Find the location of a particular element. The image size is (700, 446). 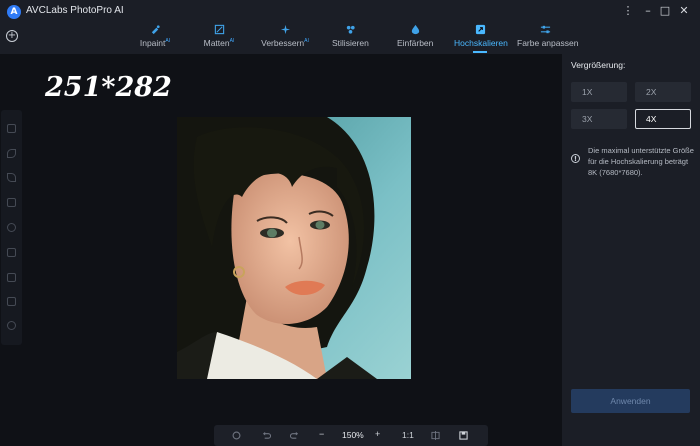

compare-icon is located at coordinates (435, 435).